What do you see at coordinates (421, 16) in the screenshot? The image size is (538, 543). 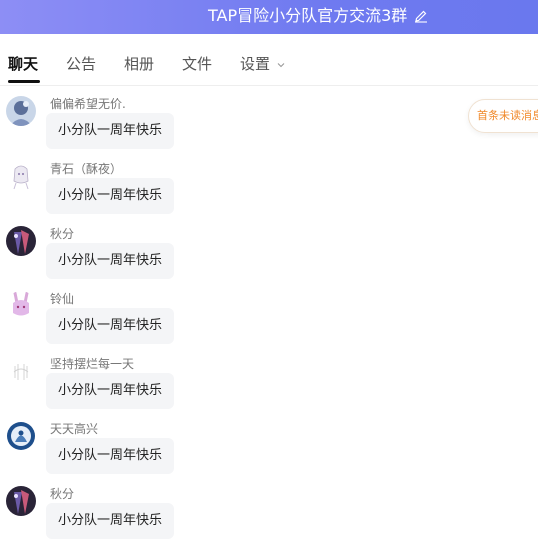 I see `edit-icon` at bounding box center [421, 16].